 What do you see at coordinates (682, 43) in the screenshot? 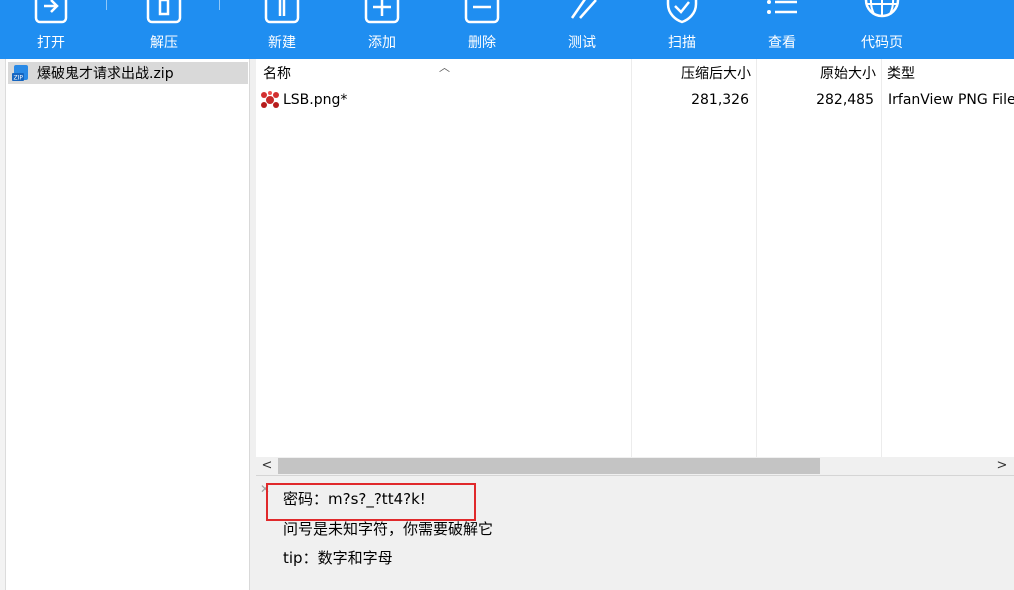
I see `scan-label: 扫描` at bounding box center [682, 43].